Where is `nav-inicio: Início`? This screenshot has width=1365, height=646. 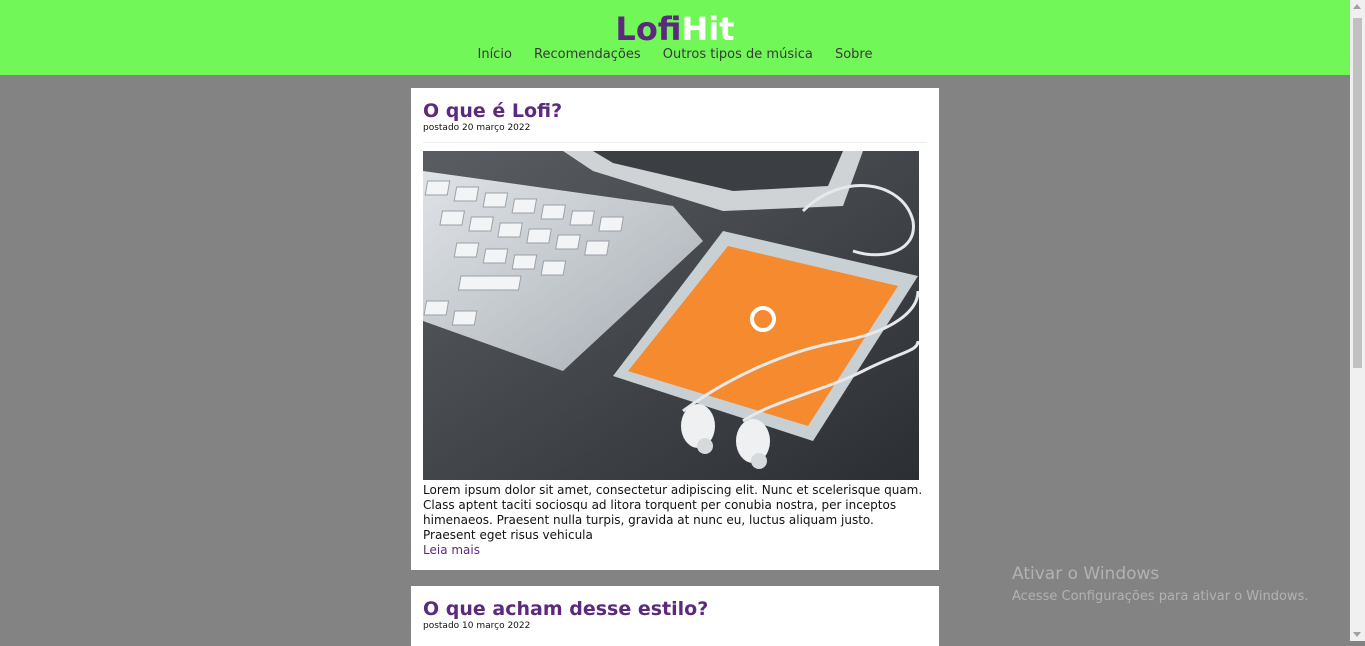 nav-inicio: Início is located at coordinates (495, 54).